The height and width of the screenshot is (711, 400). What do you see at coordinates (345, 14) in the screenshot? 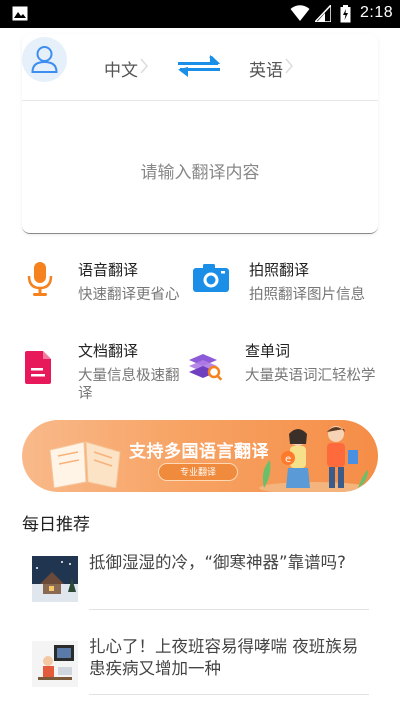
I see `battery-charging-icon` at bounding box center [345, 14].